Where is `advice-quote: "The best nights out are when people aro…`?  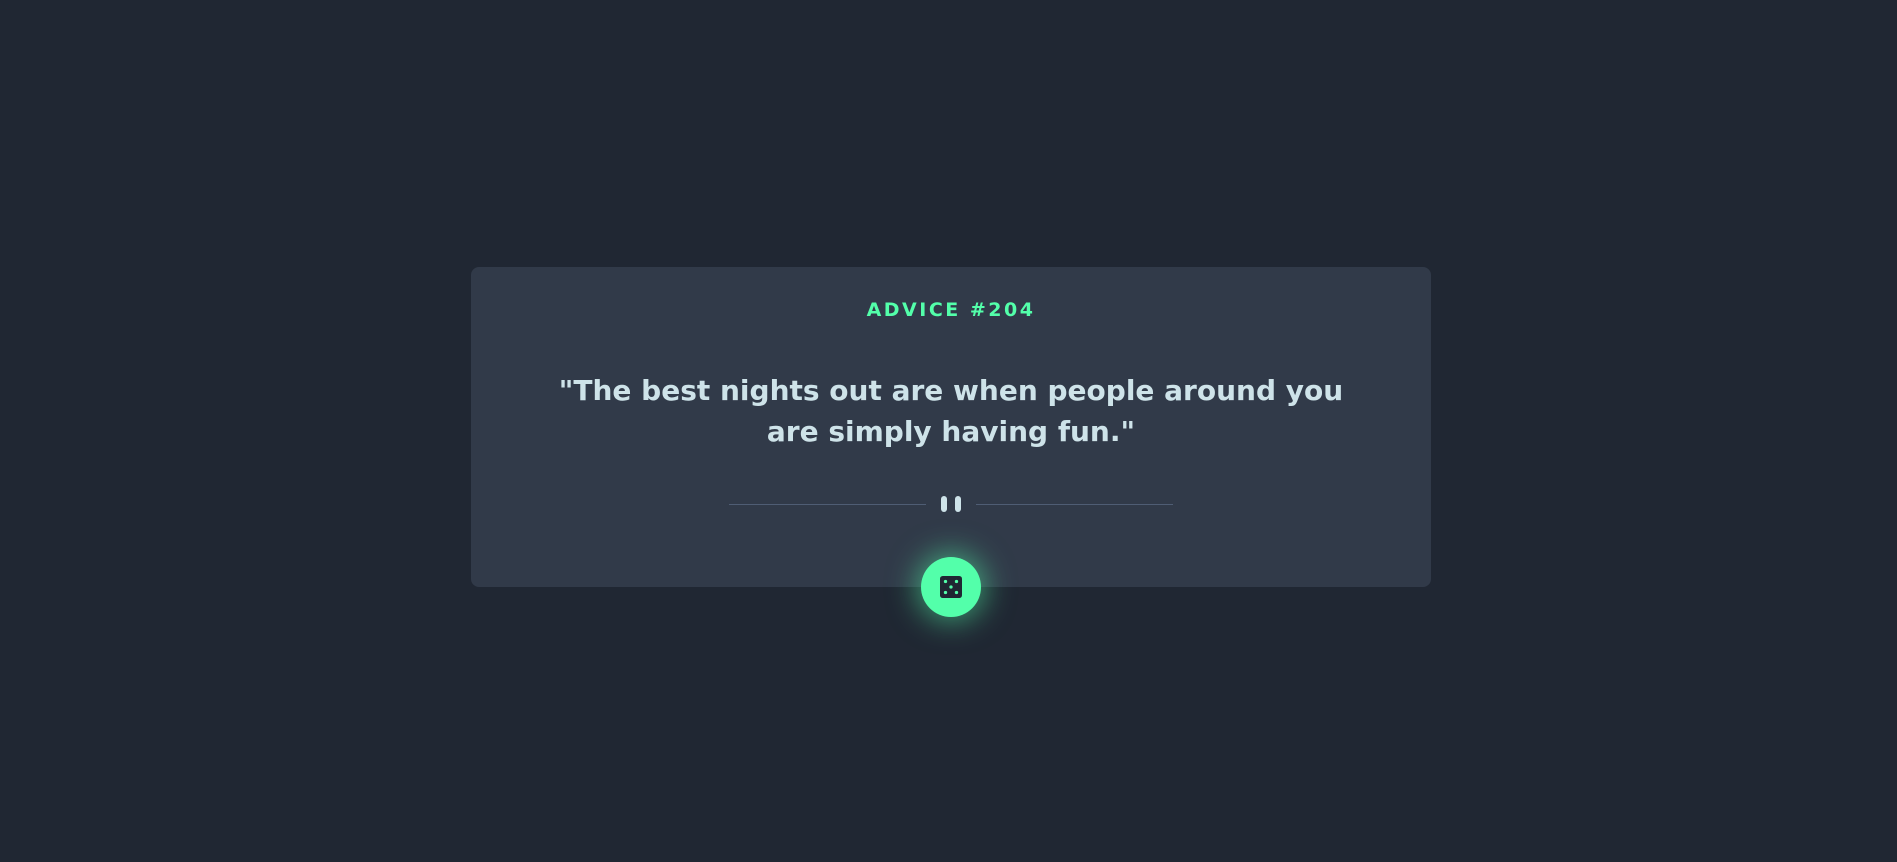 advice-quote: "The best nights out are when people aro… is located at coordinates (951, 411).